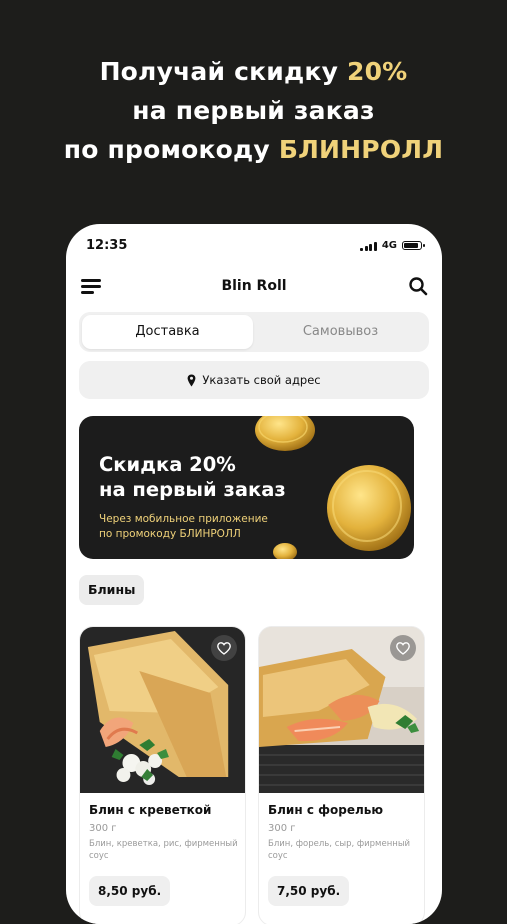 This screenshot has height=924, width=507. What do you see at coordinates (163, 850) in the screenshot?
I see `product-description: Блин, креветка, рис, фирменный соус` at bounding box center [163, 850].